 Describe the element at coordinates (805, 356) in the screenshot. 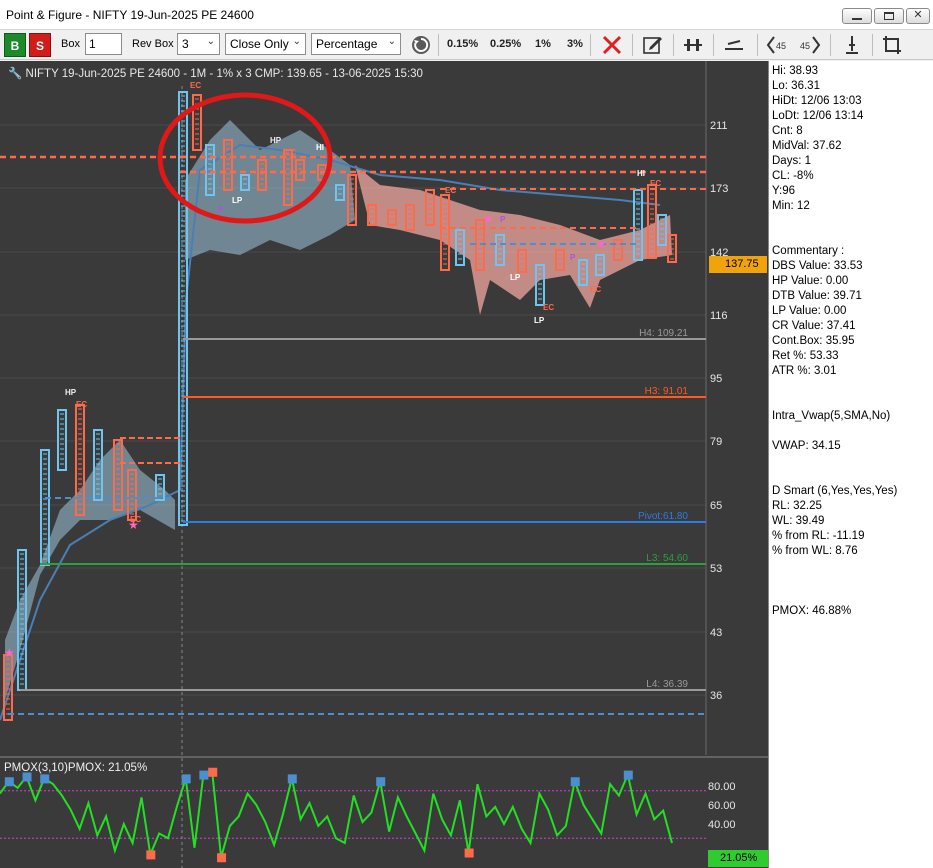

I see `commentary-ret: Ret %: 53.33` at that location.